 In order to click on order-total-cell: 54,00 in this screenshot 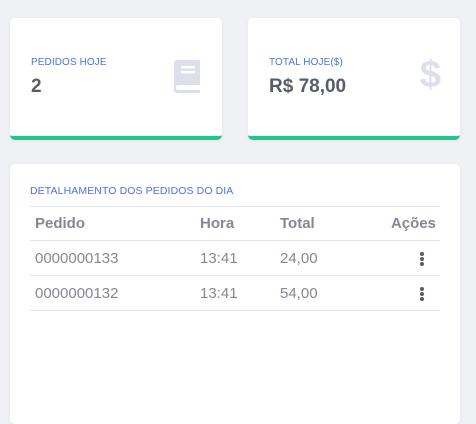, I will do `click(320, 293)`.